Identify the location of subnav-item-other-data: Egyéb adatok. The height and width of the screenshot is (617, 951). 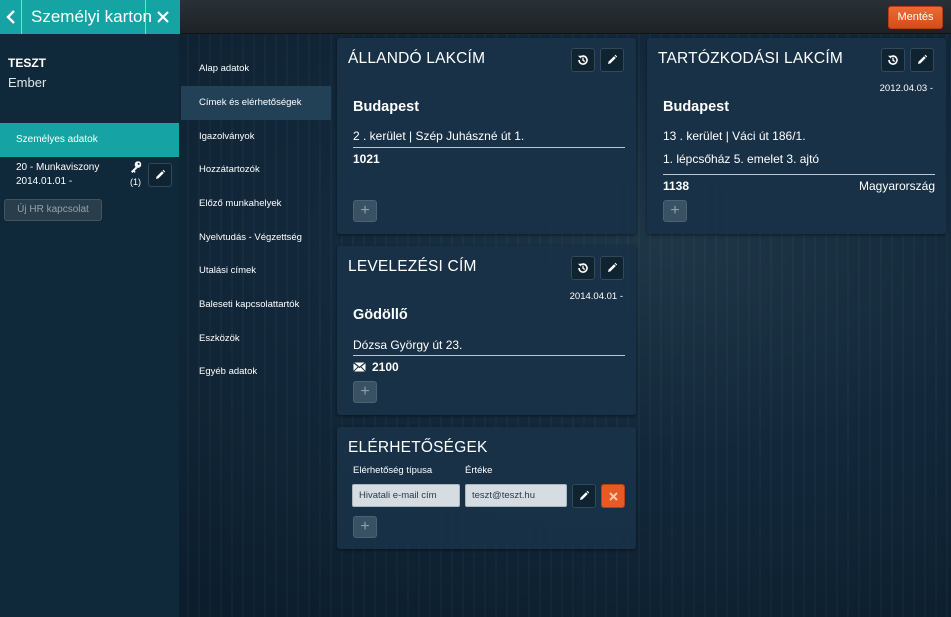
(256, 372).